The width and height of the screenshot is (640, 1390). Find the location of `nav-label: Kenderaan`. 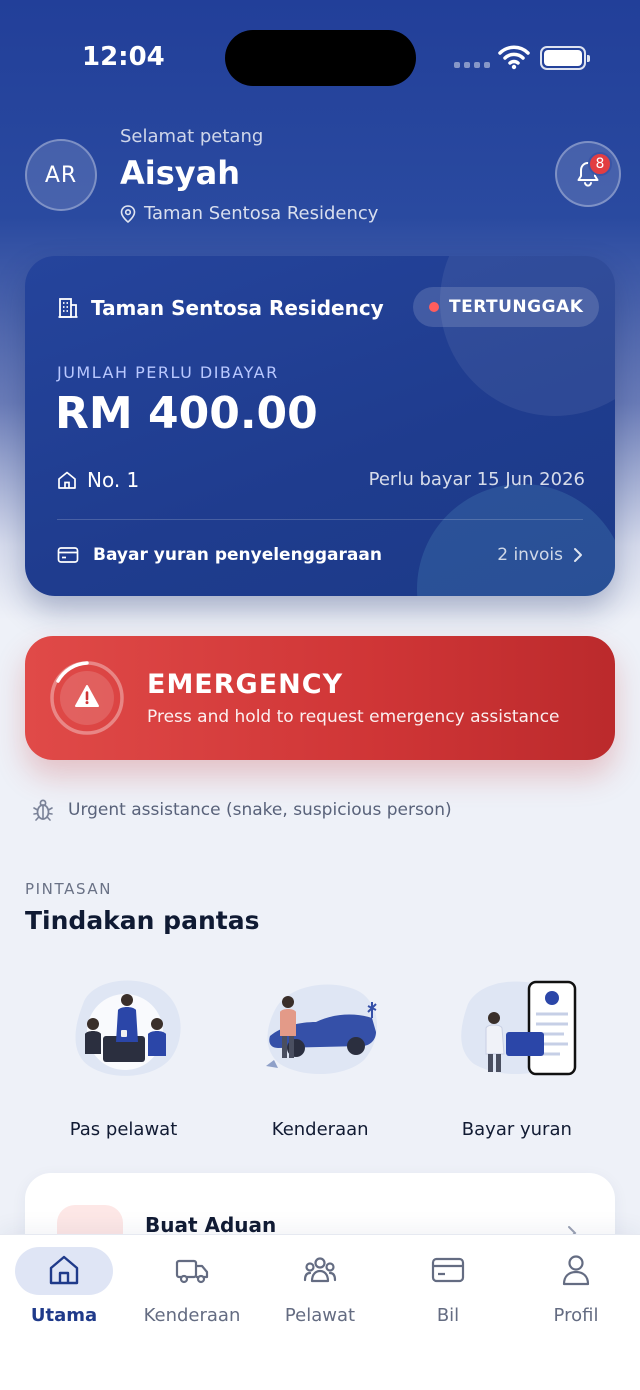

nav-label: Kenderaan is located at coordinates (192, 1315).